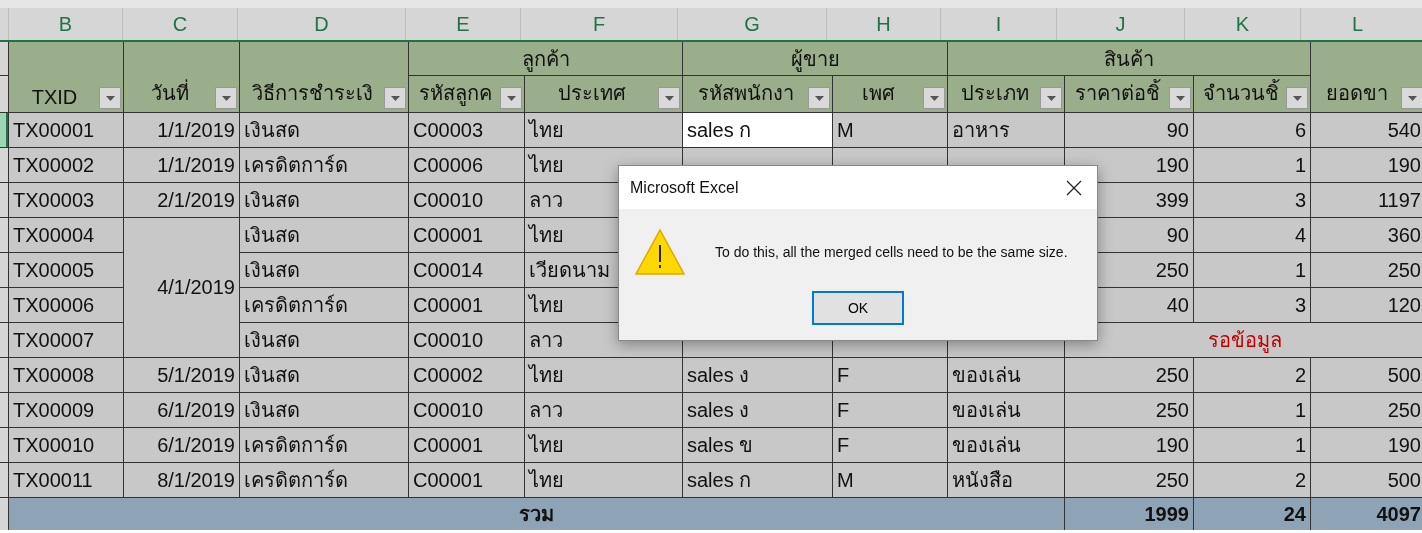  Describe the element at coordinates (66, 200) in the screenshot. I see `table-cell: TX00003` at that location.